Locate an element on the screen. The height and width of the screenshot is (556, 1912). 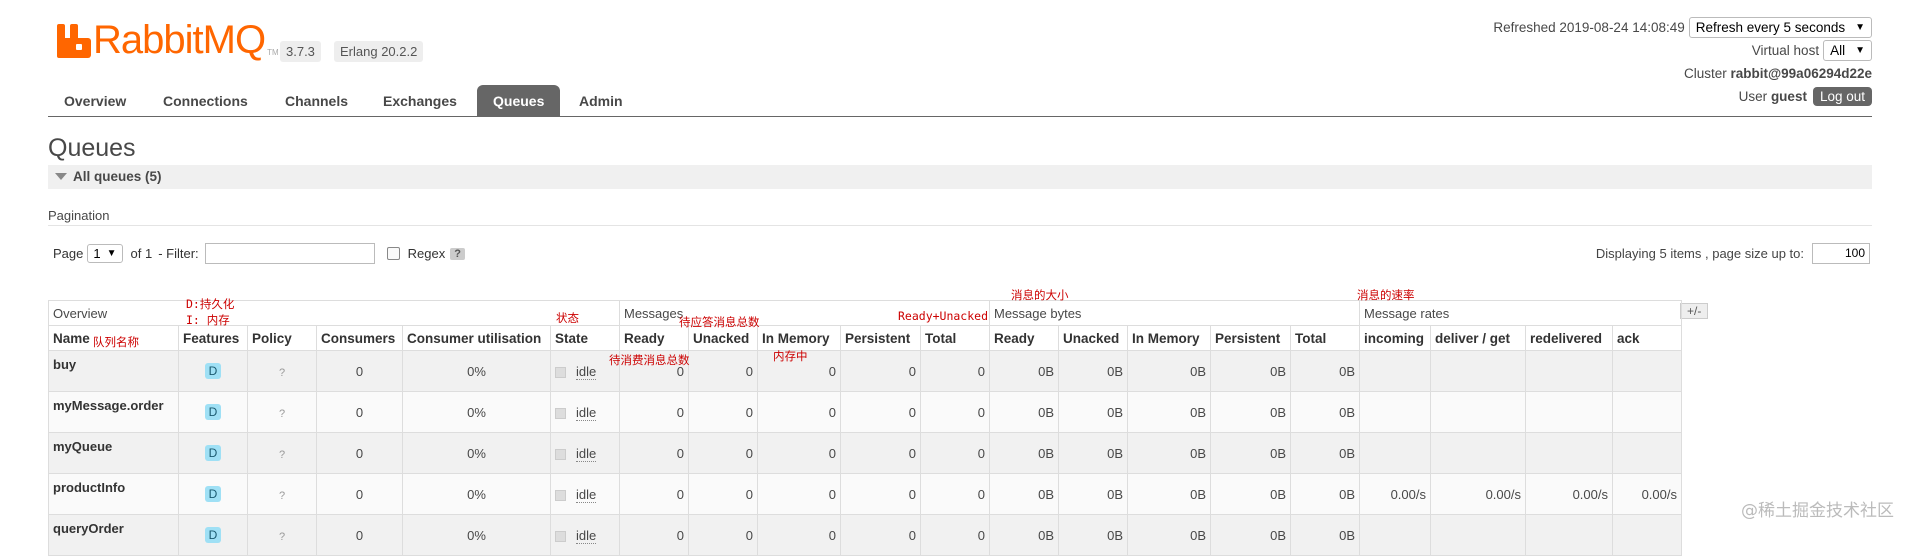
refresh-select: Refresh every 5 seconds ▼ is located at coordinates (1780, 27).